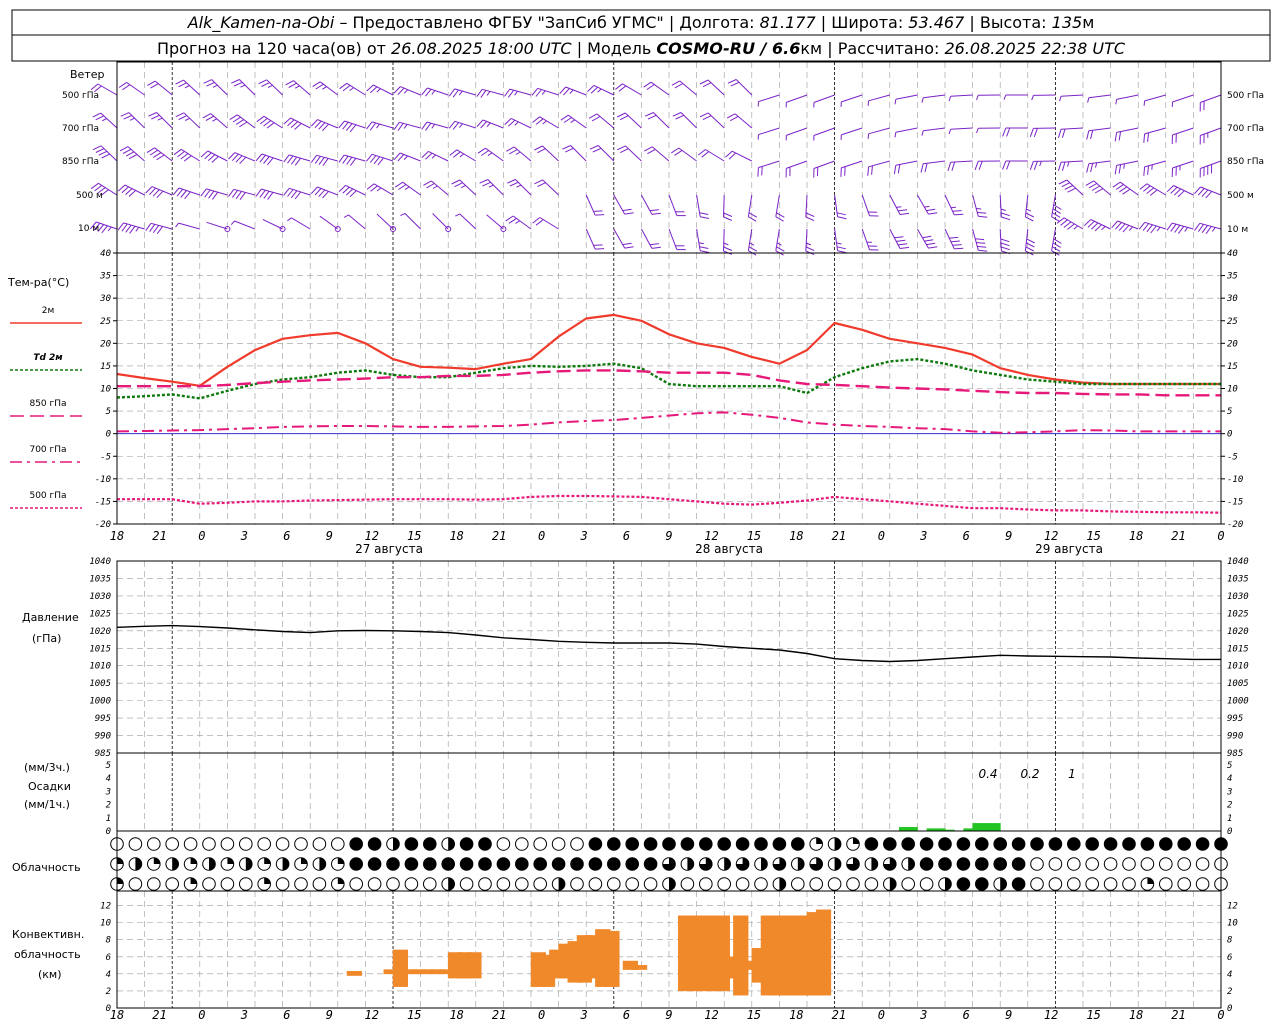 This screenshot has width=1280, height=1024. What do you see at coordinates (923, 1015) in the screenshot?
I see `xtick-label-bottom: 3` at bounding box center [923, 1015].